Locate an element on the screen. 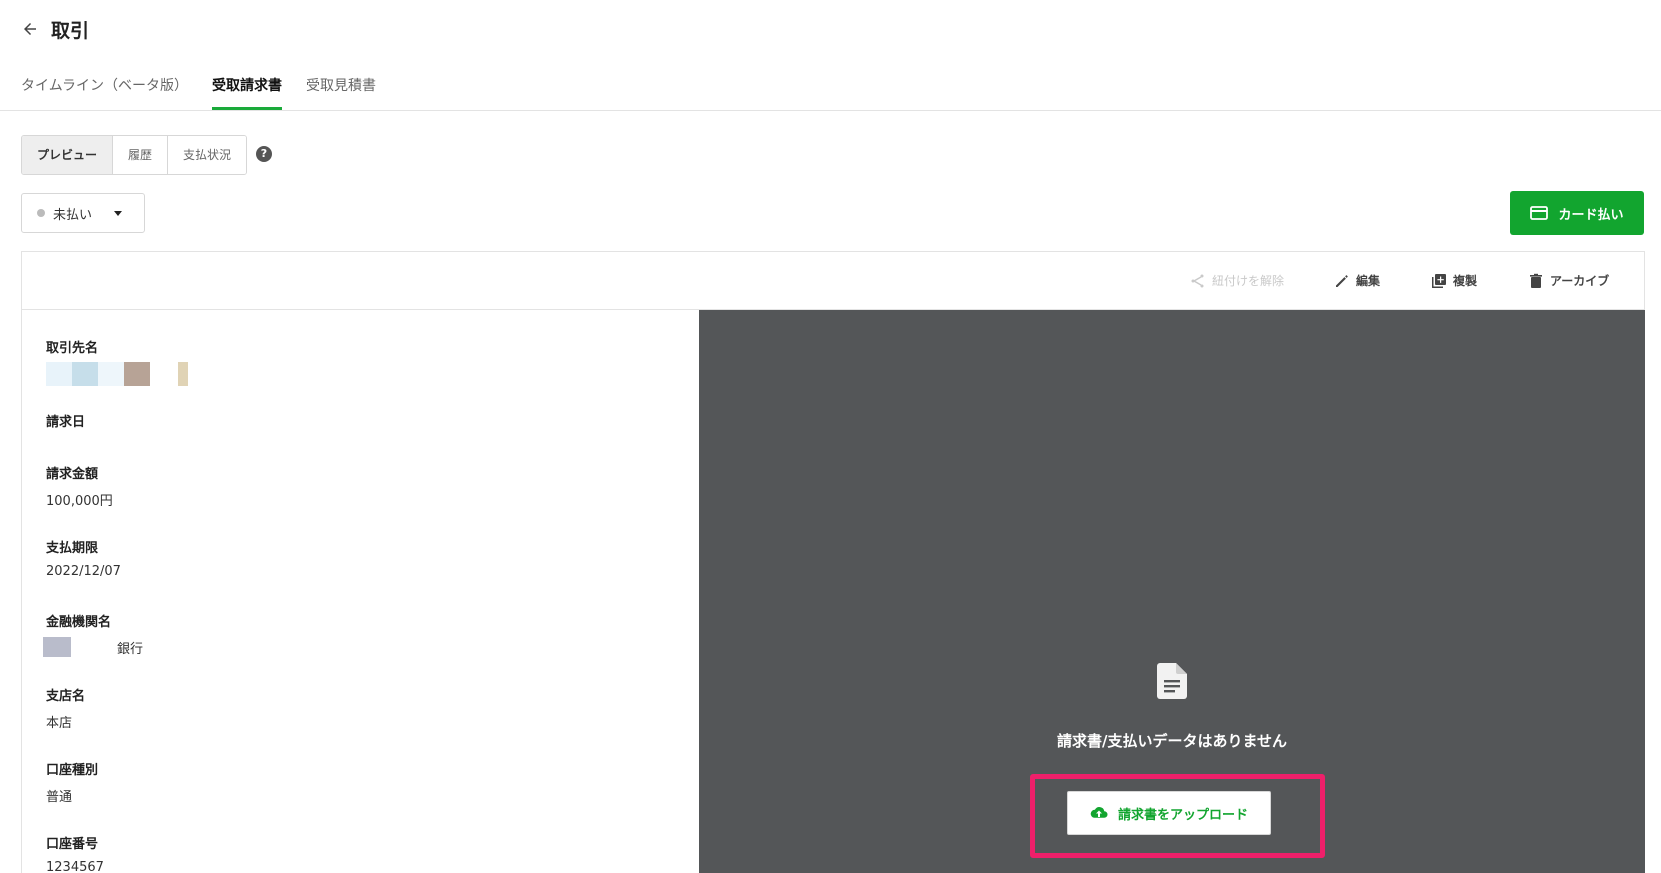  branch-value: 本店 is located at coordinates (59, 723).